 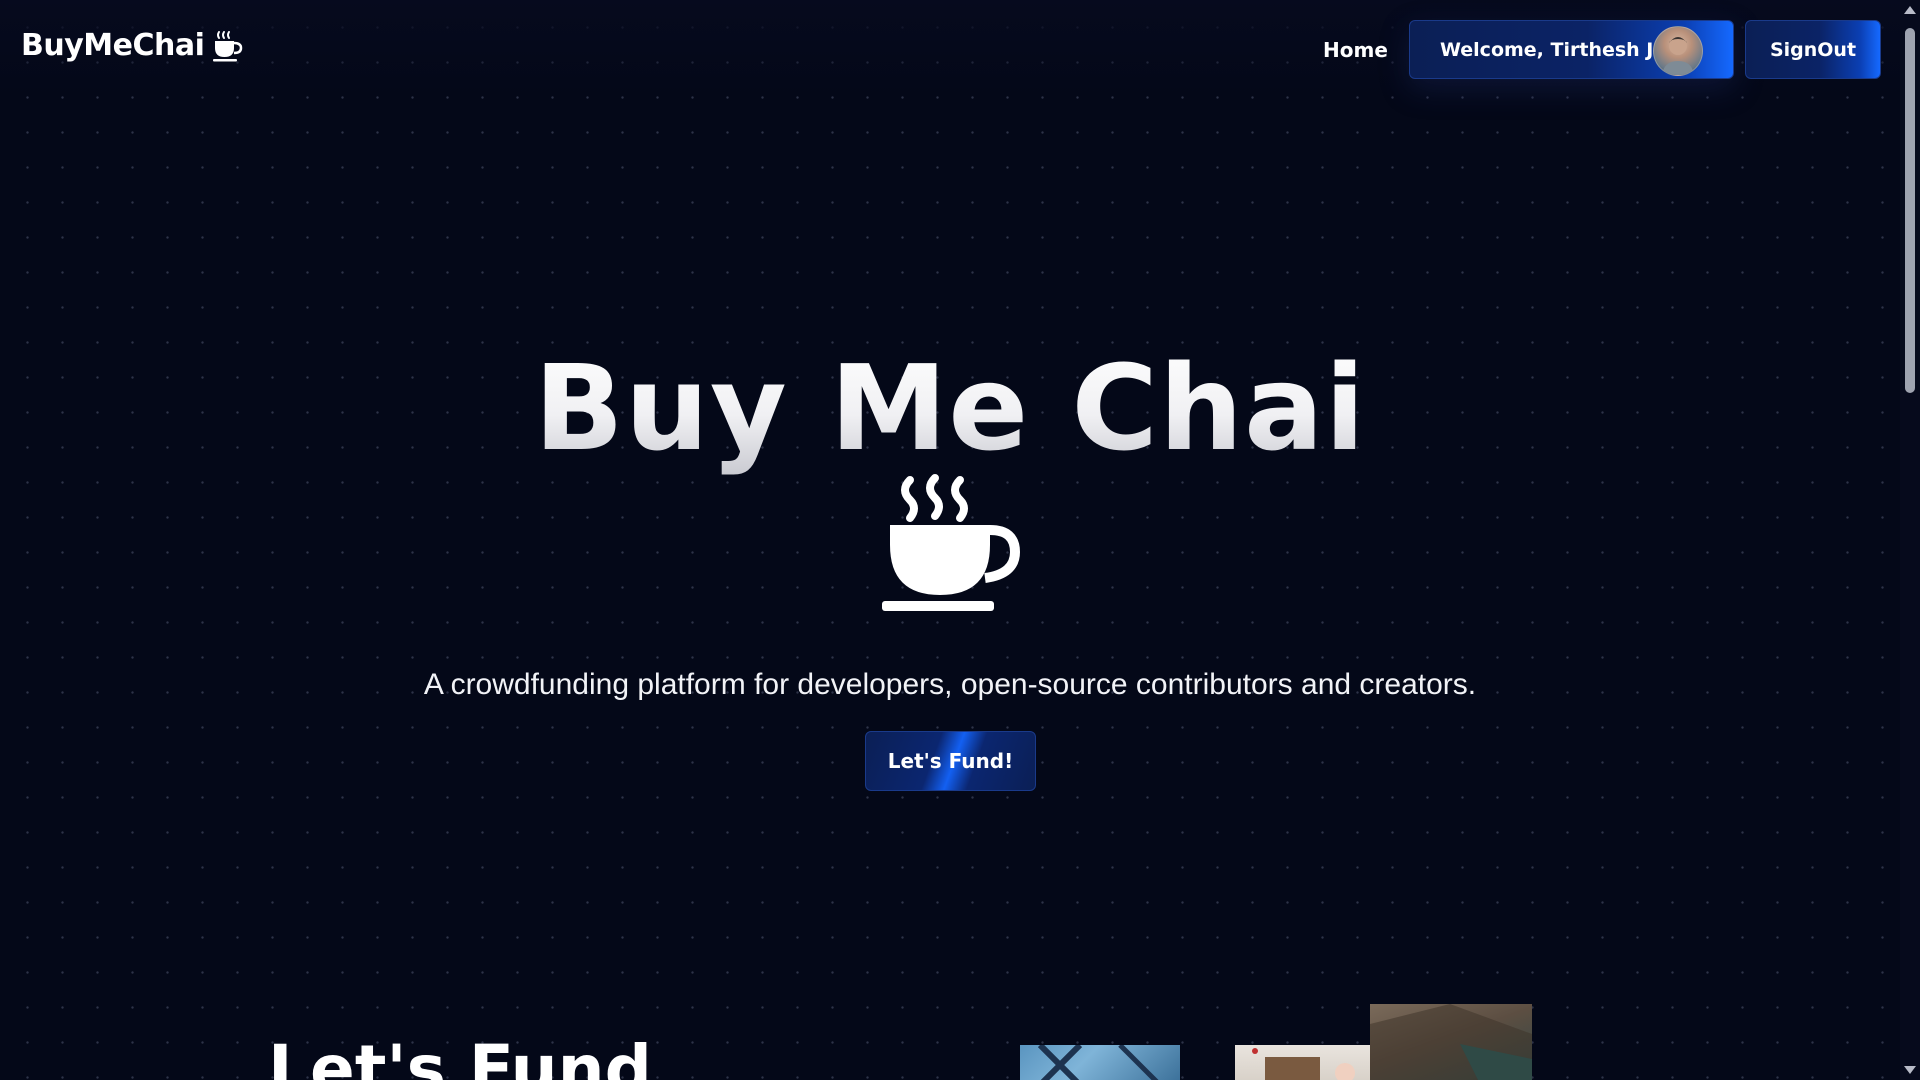 What do you see at coordinates (950, 542) in the screenshot?
I see `steaming-cup-icon` at bounding box center [950, 542].